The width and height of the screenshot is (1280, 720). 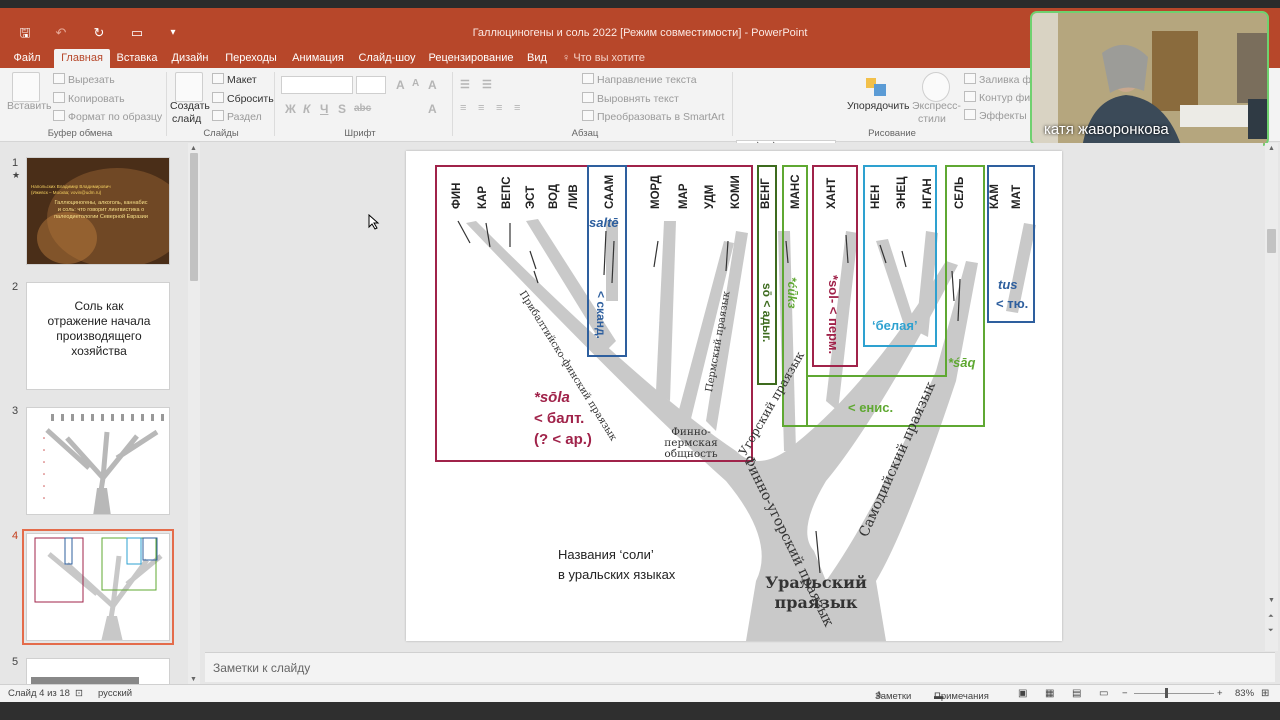 What do you see at coordinates (537, 58) in the screenshot?
I see `tab-view: Вид` at bounding box center [537, 58].